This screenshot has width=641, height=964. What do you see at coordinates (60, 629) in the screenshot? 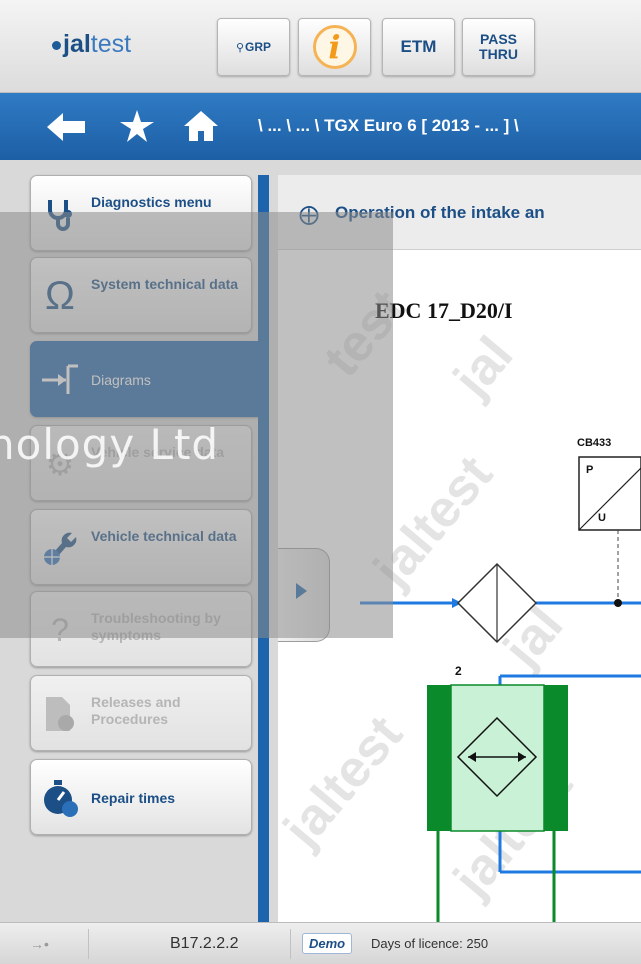
I see `troubleshoot-icon: ?` at bounding box center [60, 629].